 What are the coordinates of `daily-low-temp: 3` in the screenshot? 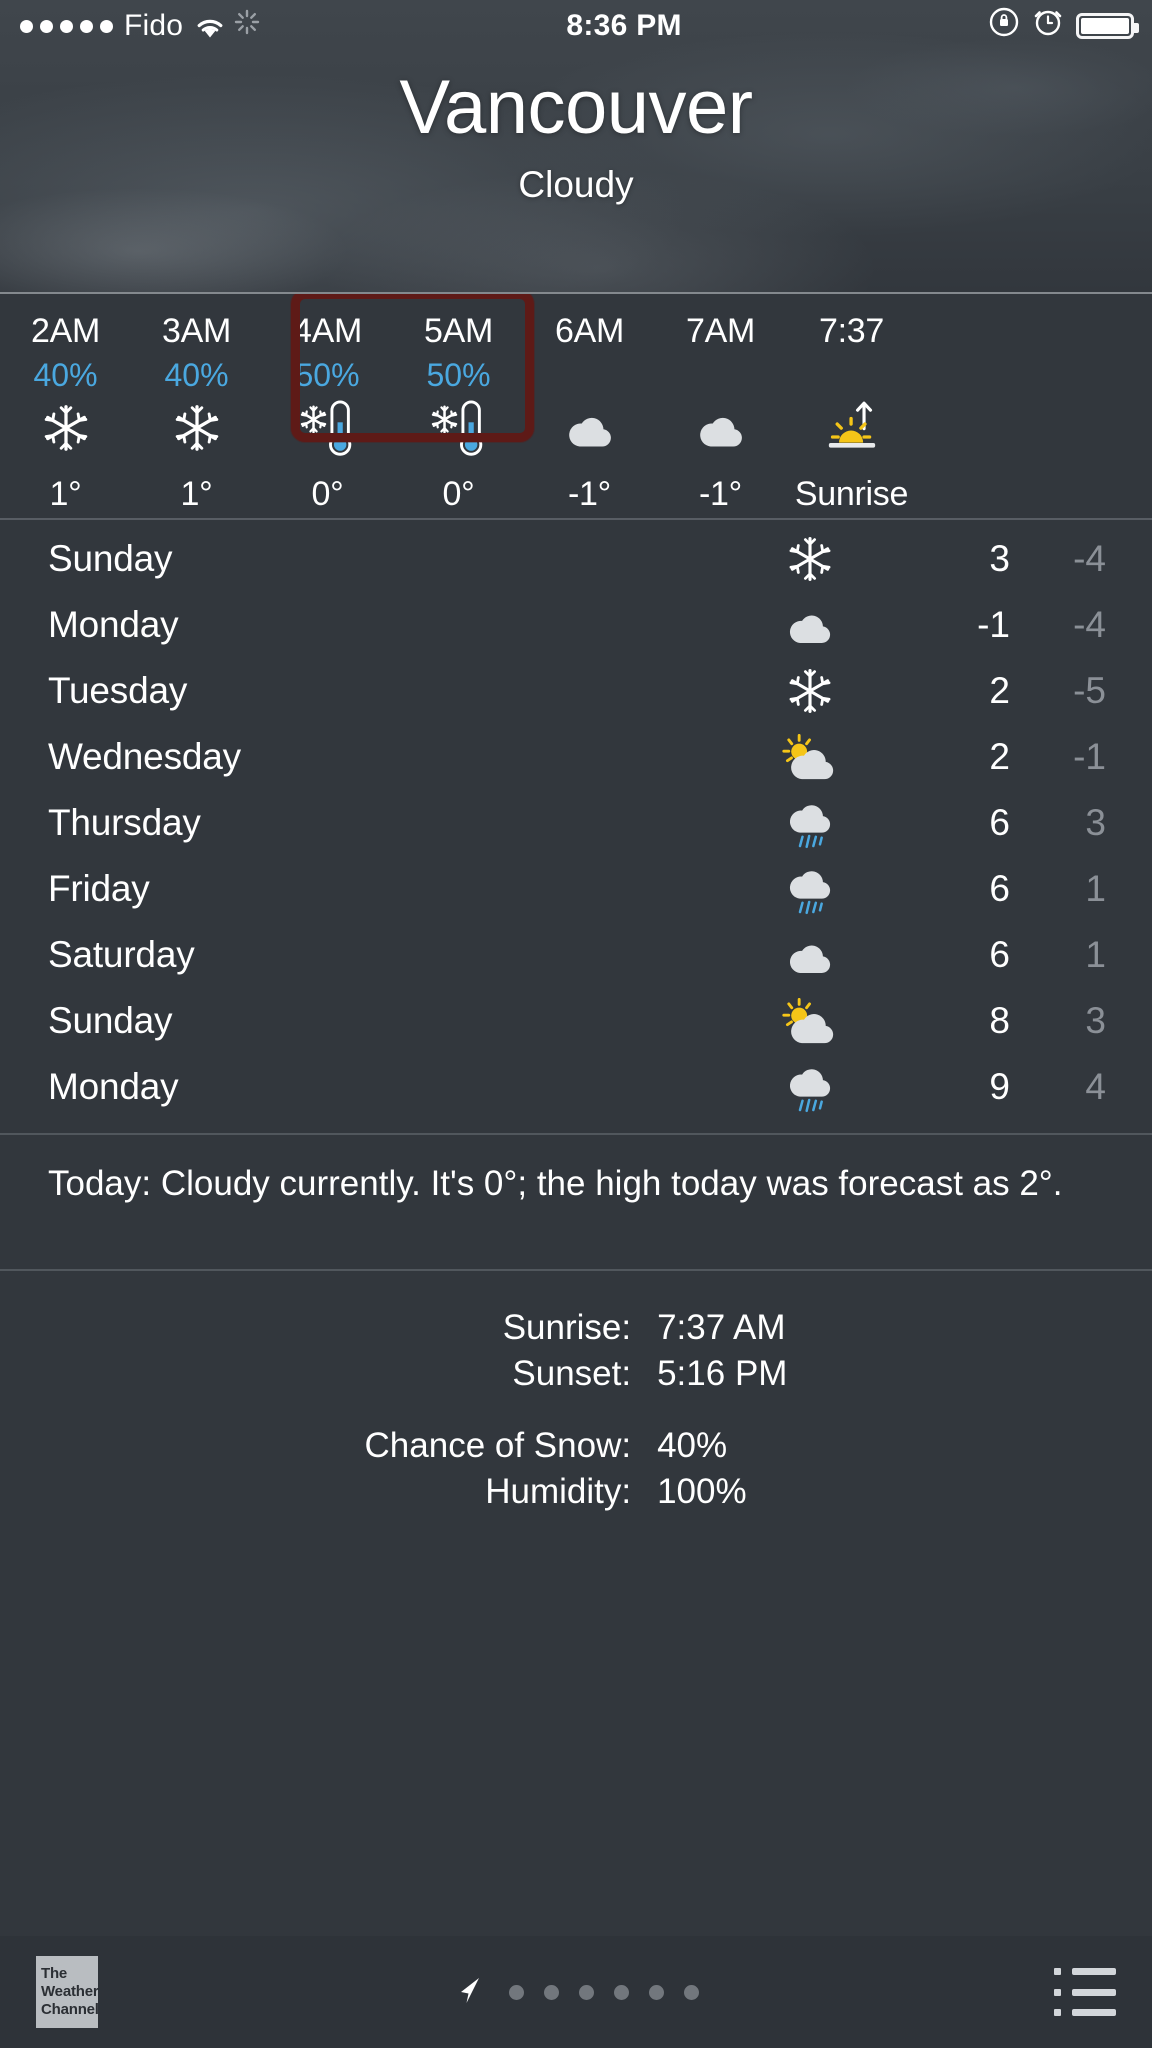 It's located at (1095, 1020).